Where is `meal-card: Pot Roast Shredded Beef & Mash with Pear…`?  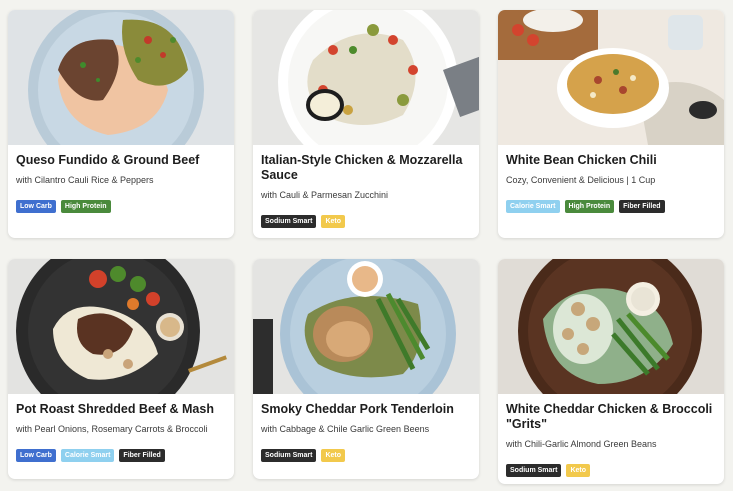
meal-card: Pot Roast Shredded Beef & Mash with Pear… is located at coordinates (121, 369).